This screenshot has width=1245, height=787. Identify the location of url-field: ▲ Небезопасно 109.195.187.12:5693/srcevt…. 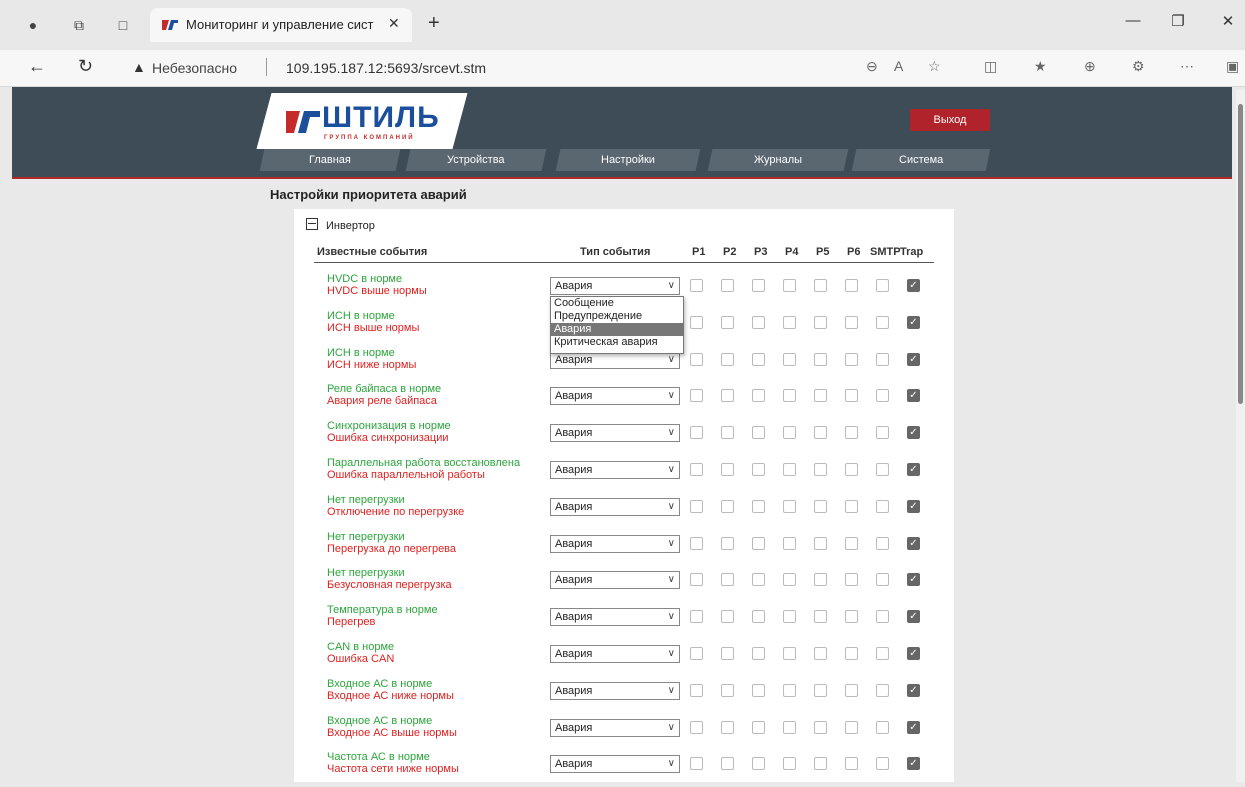
(528, 68).